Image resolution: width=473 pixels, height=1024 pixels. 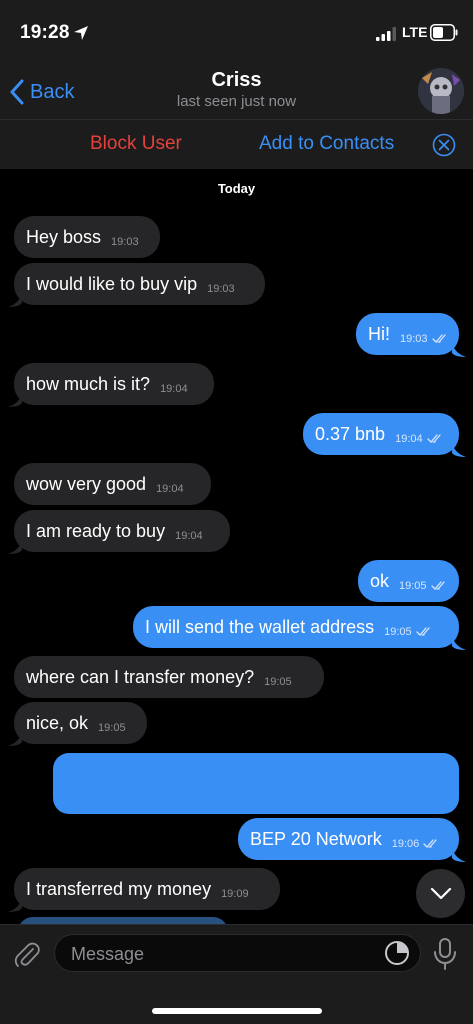 I want to click on microphone-icon, so click(x=445, y=954).